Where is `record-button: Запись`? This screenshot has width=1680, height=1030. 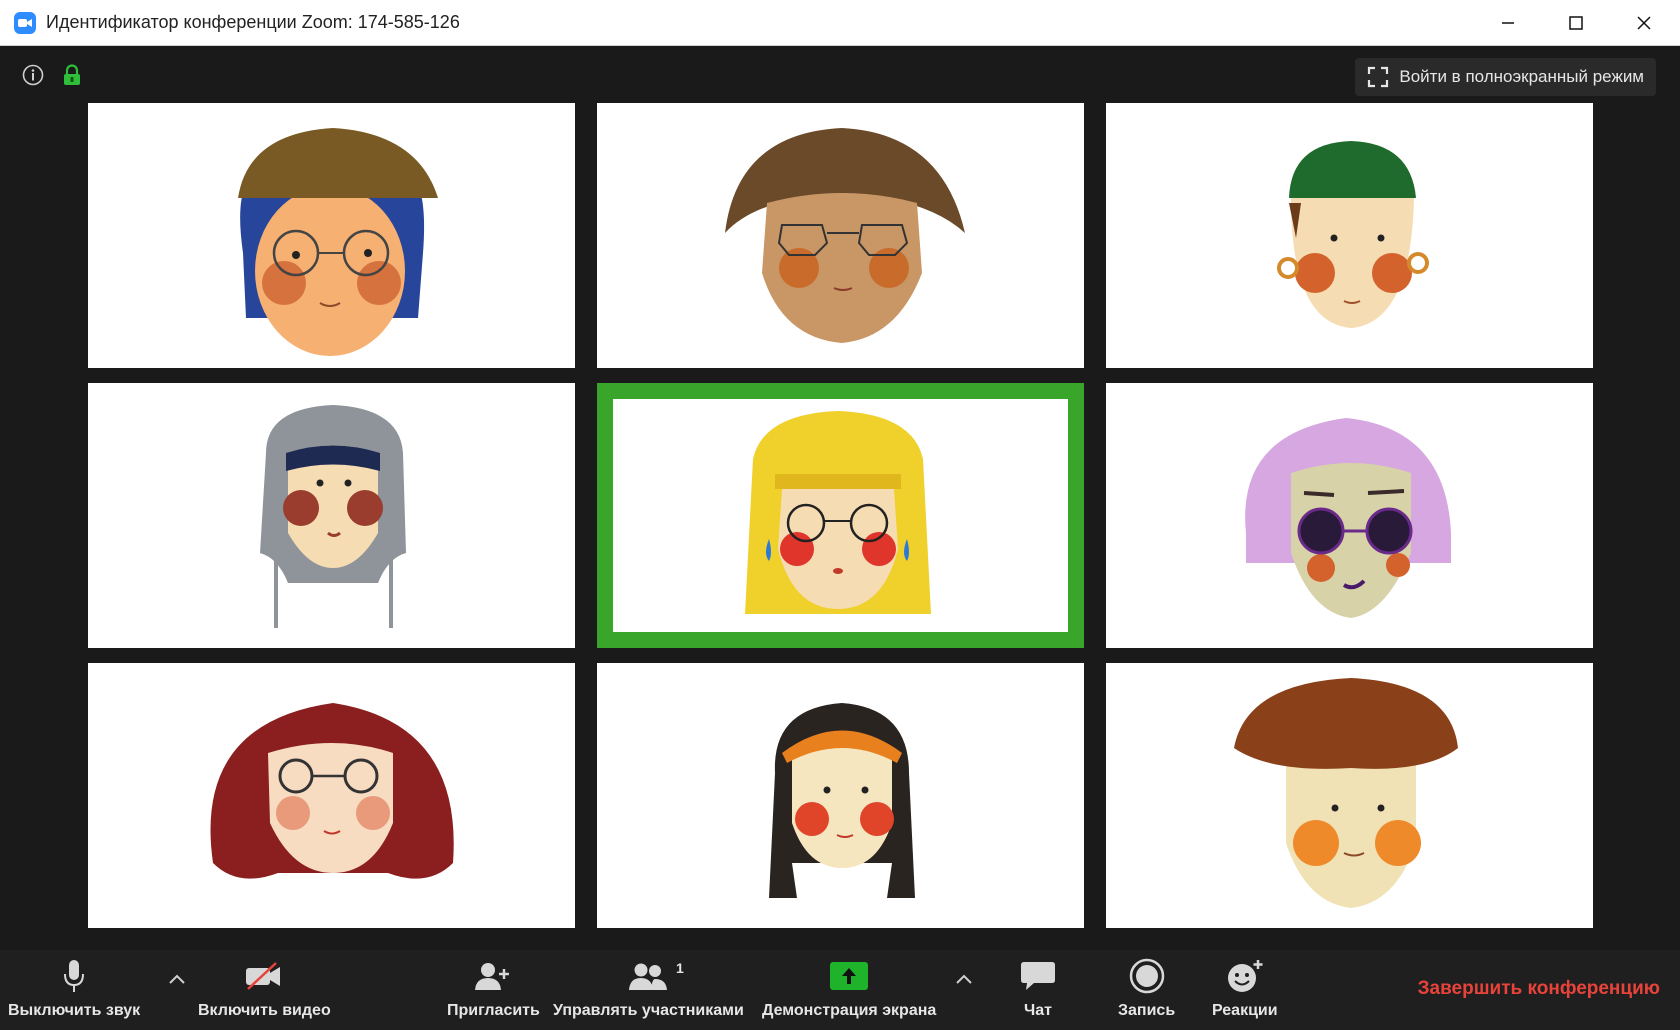 record-button: Запись is located at coordinates (1146, 988).